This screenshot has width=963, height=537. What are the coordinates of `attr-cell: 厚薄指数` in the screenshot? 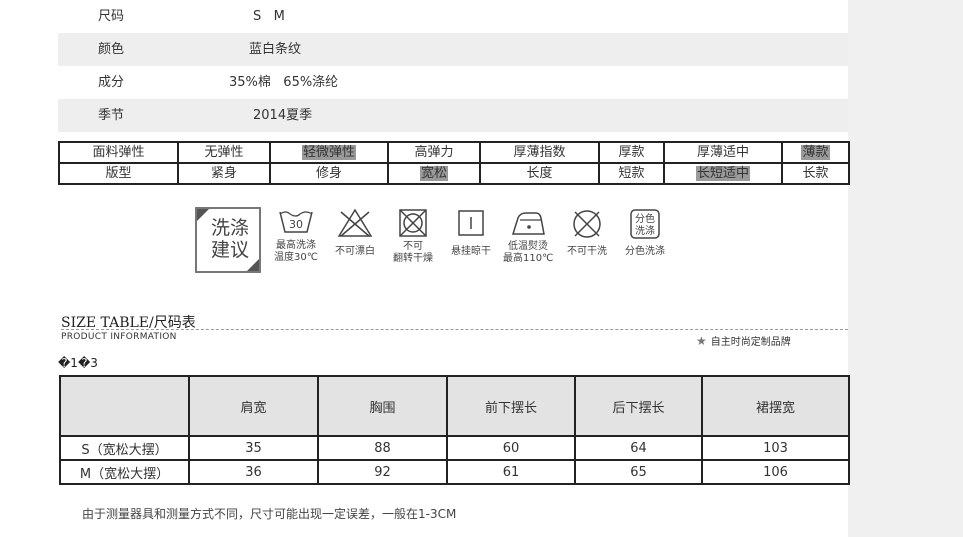 It's located at (539, 152).